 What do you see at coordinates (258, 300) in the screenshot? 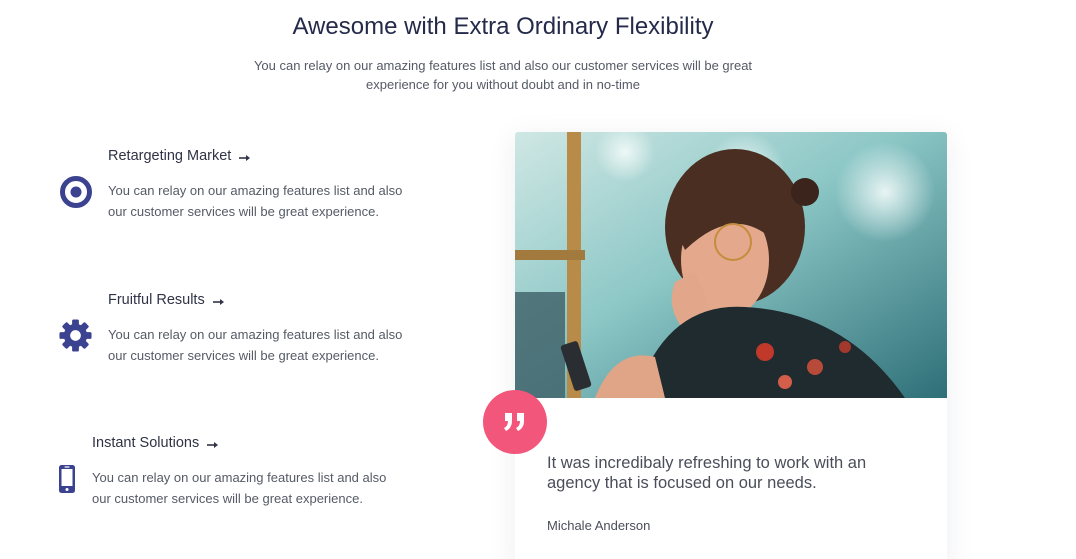
I see `feature-title-link: Fruitful Results` at bounding box center [258, 300].